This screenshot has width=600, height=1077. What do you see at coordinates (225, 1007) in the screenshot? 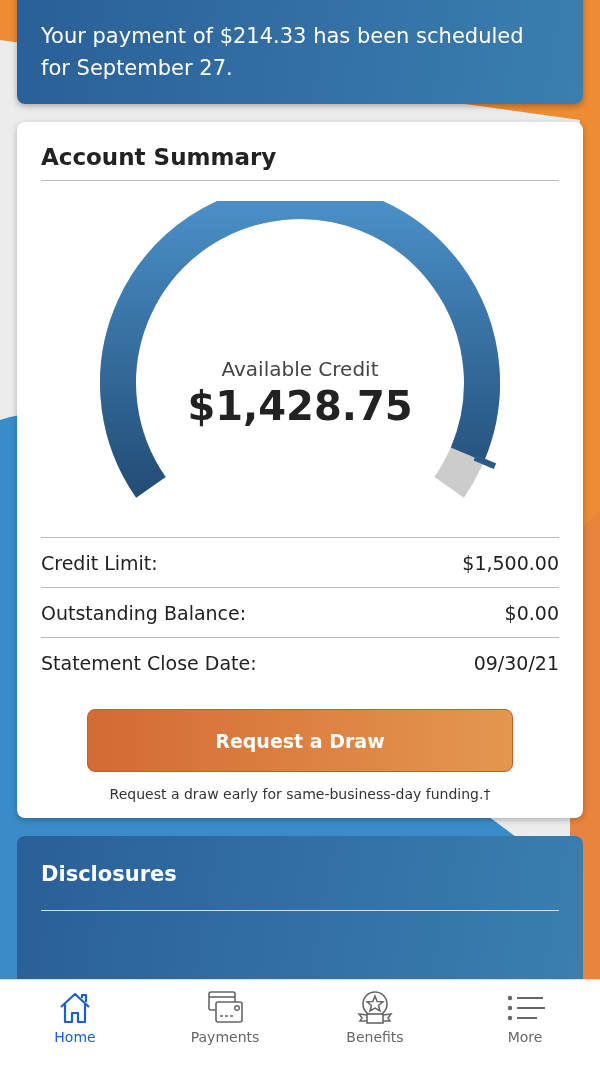
I see `credit-cards-icon` at bounding box center [225, 1007].